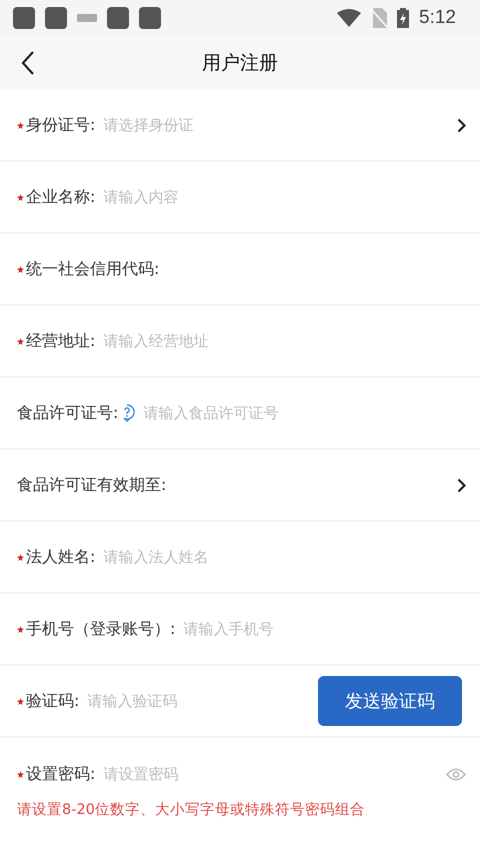 This screenshot has height=853, width=480. Describe the element at coordinates (349, 18) in the screenshot. I see `wifi-icon` at that location.